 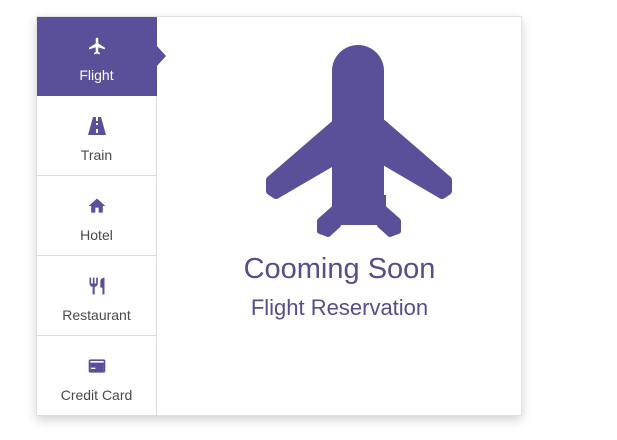 I want to click on tab-label: Restaurant, so click(x=96, y=315).